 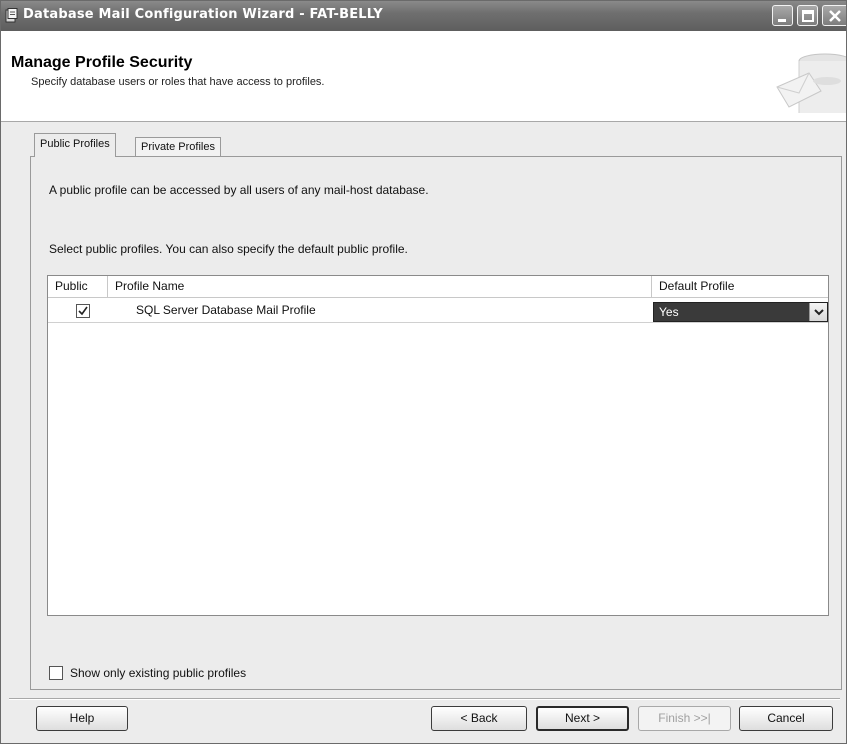 What do you see at coordinates (669, 312) in the screenshot?
I see `default-profile-value: Yes` at bounding box center [669, 312].